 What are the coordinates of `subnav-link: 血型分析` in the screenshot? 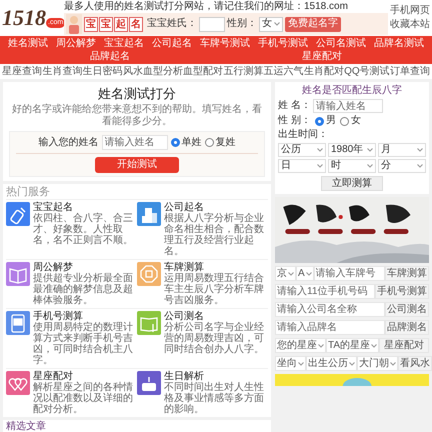 It's located at (162, 71).